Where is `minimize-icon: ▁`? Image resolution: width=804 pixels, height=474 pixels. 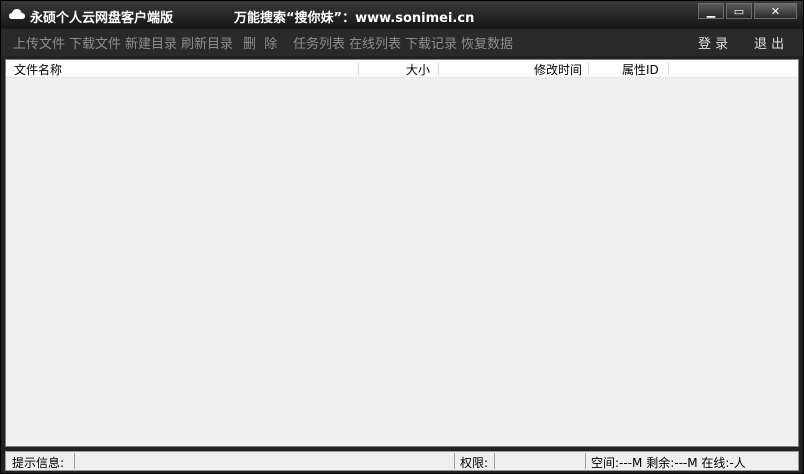 minimize-icon: ▁ is located at coordinates (711, 11).